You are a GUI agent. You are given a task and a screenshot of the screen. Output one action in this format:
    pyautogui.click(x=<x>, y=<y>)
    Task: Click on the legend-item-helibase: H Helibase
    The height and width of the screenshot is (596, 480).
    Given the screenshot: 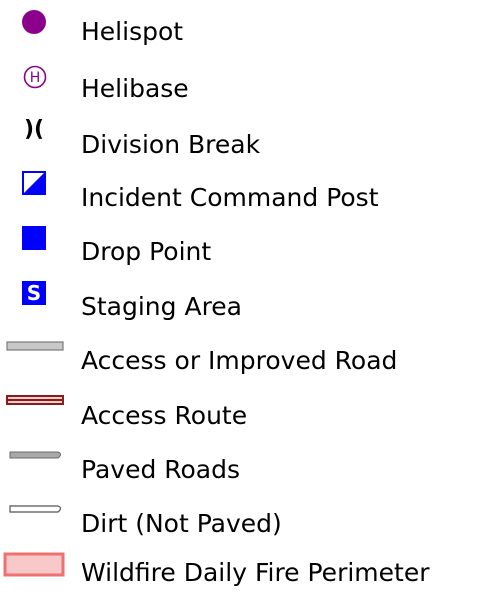 What is the action you would take?
    pyautogui.click(x=240, y=84)
    